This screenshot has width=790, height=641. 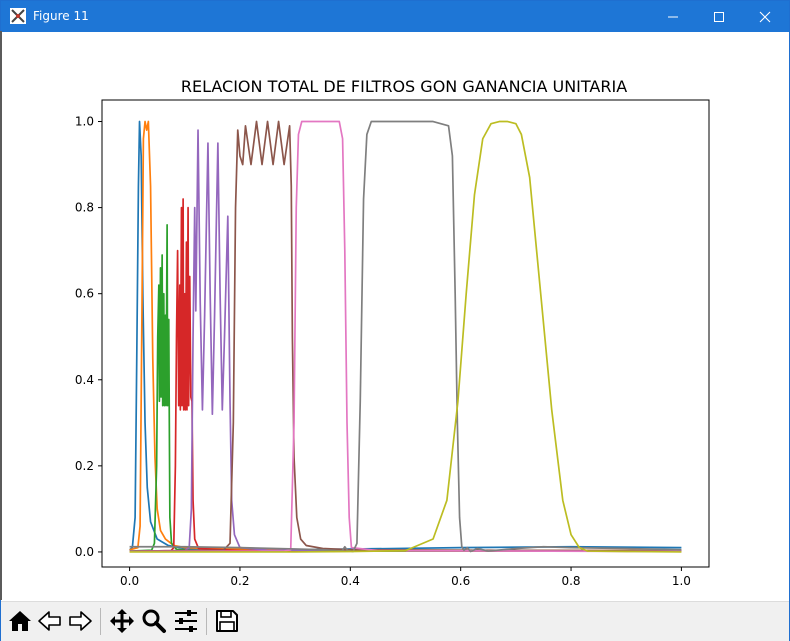 I want to click on x-tick-label: 0.8, so click(x=570, y=581).